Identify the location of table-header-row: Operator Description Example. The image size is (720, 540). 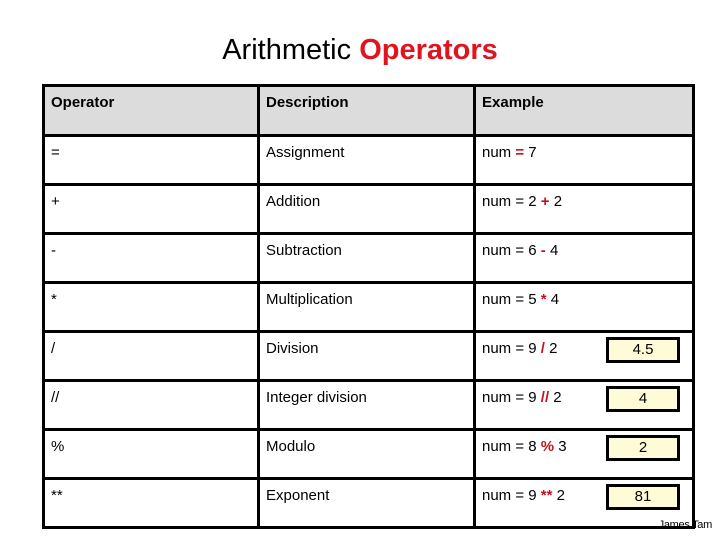
(368, 110).